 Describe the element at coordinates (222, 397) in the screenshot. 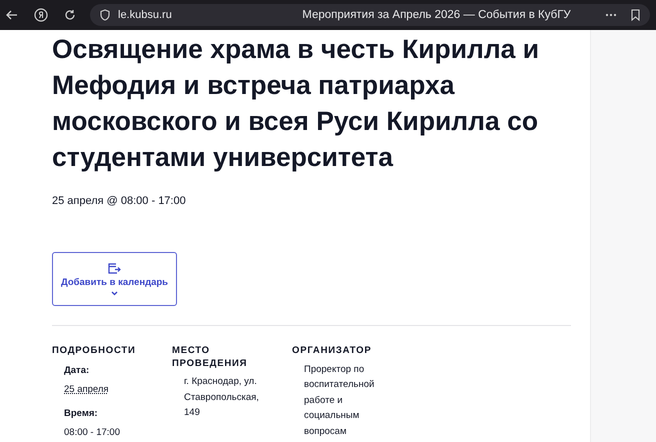

I see `detail-text: г. Краснодар, ул. Ставропольская, 149` at that location.